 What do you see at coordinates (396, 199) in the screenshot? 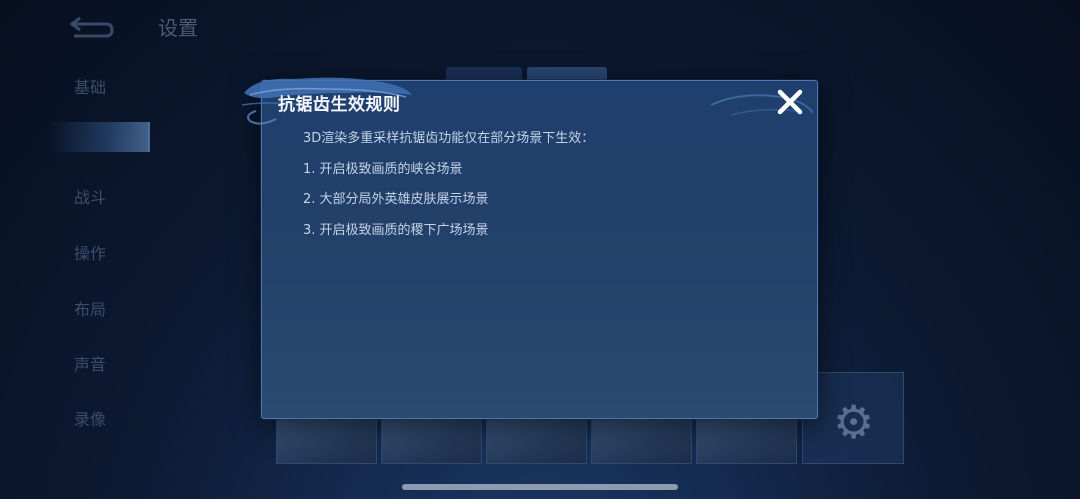
I see `rule-item-2: 2. 大部分局外英雄皮肤展示场景` at bounding box center [396, 199].